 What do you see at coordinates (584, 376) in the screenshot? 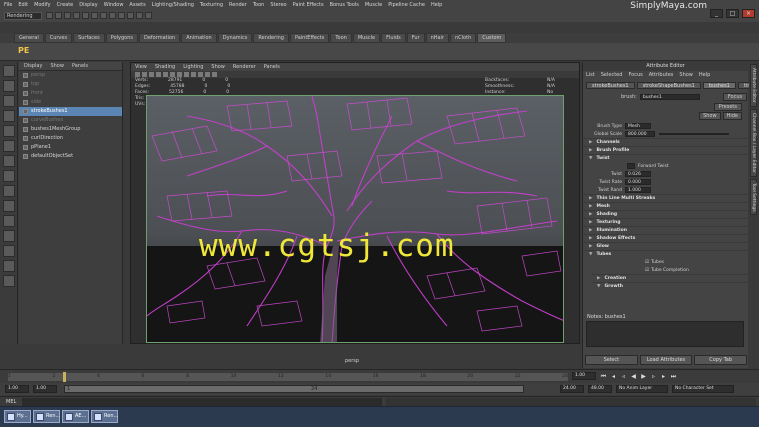
I see `current-time-field: 1.00` at bounding box center [584, 376].